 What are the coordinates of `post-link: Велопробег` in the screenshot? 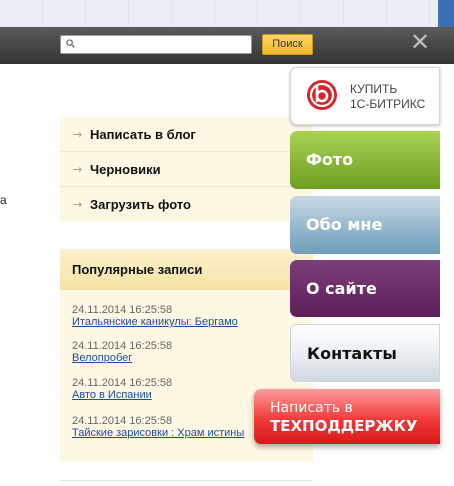 It's located at (122, 358).